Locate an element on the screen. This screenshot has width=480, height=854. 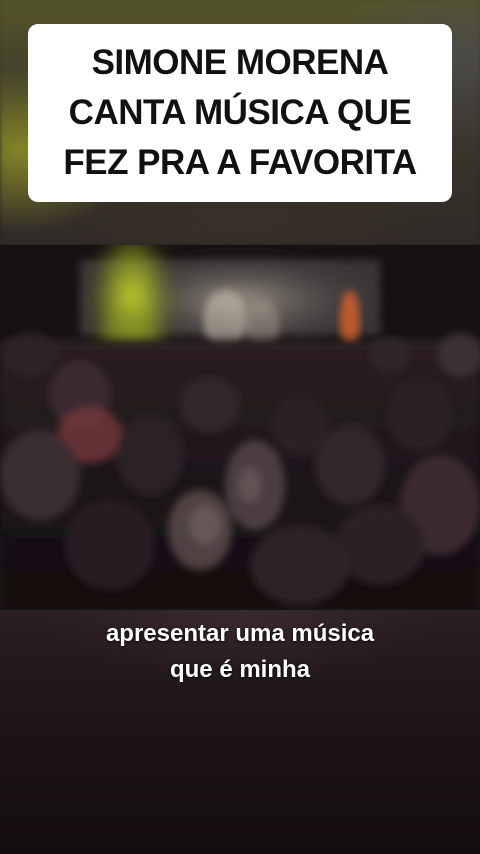
title-line-3: FEZ PRA A FAVORITA is located at coordinates (240, 162).